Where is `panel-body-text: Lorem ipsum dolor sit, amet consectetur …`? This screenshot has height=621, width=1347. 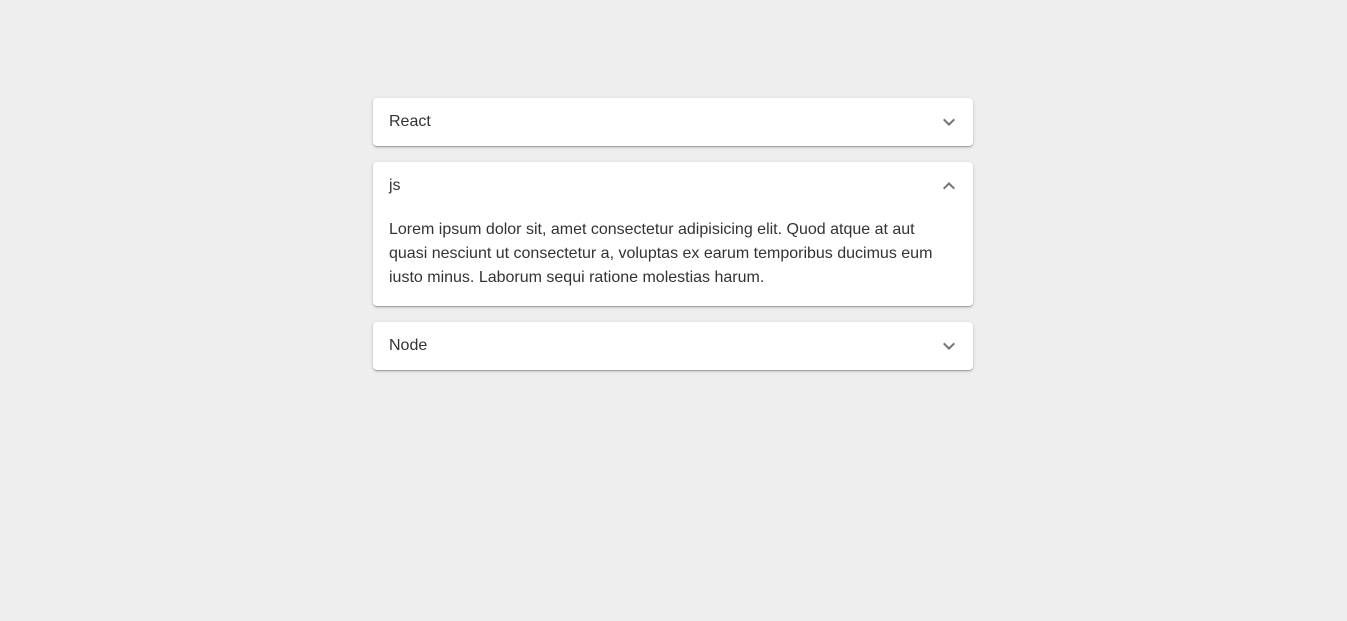 panel-body-text: Lorem ipsum dolor sit, amet consectetur … is located at coordinates (661, 253).